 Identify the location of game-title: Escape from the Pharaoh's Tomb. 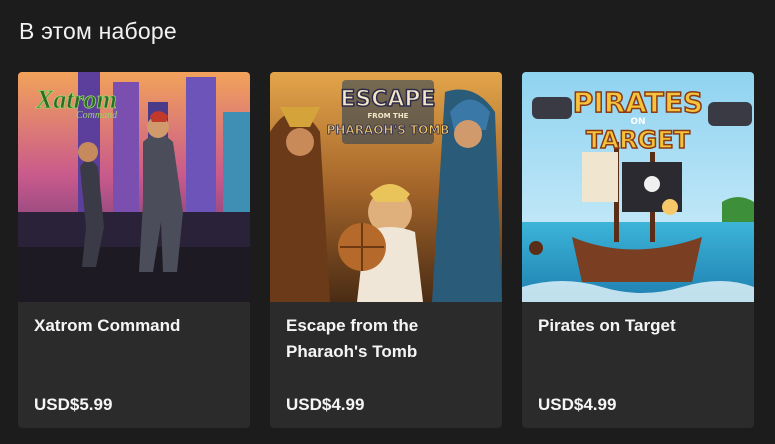
(352, 338).